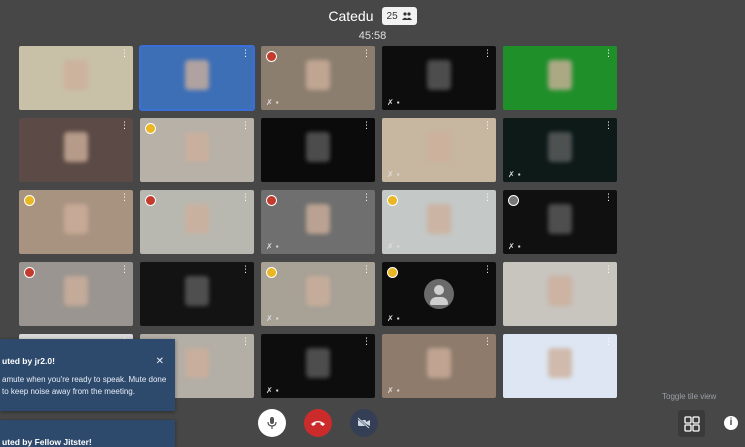 Image resolution: width=745 pixels, height=447 pixels. What do you see at coordinates (399, 16) in the screenshot?
I see `participant-count-button: 25` at bounding box center [399, 16].